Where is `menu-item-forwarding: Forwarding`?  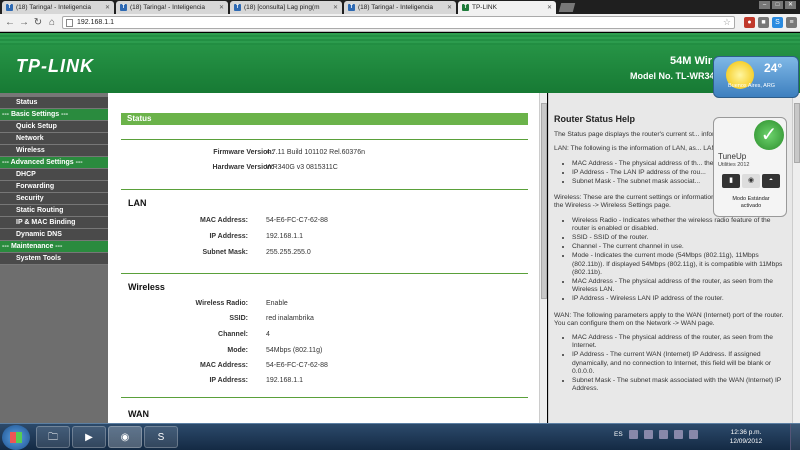
menu-item-forwarding: Forwarding is located at coordinates (54, 187).